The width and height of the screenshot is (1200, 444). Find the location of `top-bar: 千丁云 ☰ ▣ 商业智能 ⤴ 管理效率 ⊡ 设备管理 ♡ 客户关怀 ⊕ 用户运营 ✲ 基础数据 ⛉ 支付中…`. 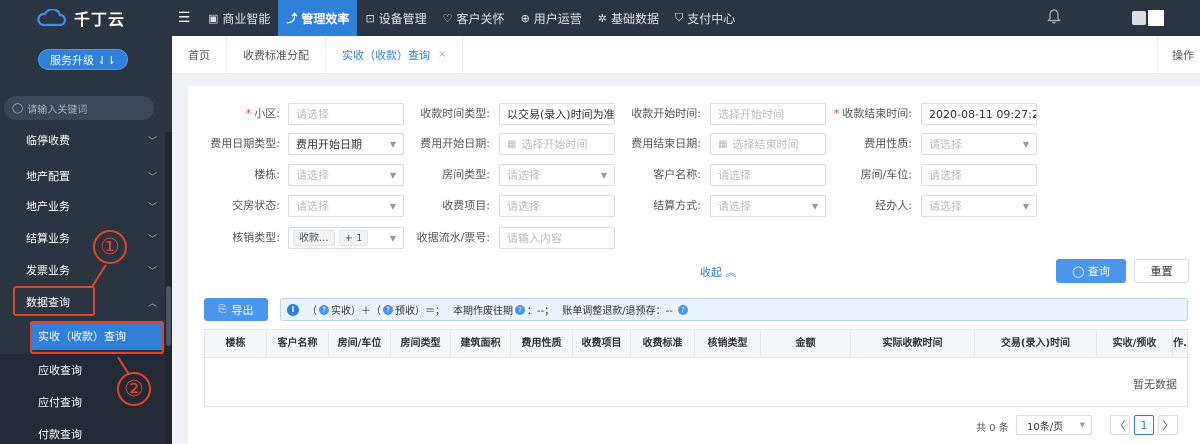

top-bar: 千丁云 ☰ ▣ 商业智能 ⤴ 管理效率 ⊡ 设备管理 ♡ 客户关怀 ⊕ 用户运营 ✲ 基础数据 ⛉ 支付中… is located at coordinates (600, 18).